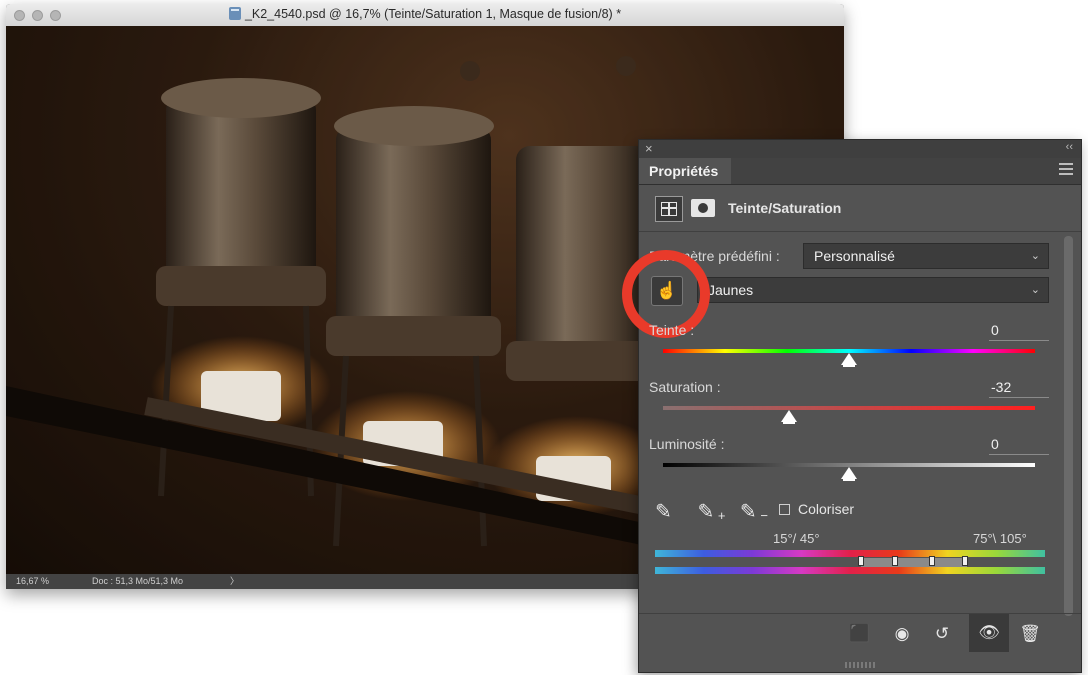 This screenshot has height=675, width=1088. I want to click on preset-dropdown: Personnalisé ⌄, so click(926, 256).